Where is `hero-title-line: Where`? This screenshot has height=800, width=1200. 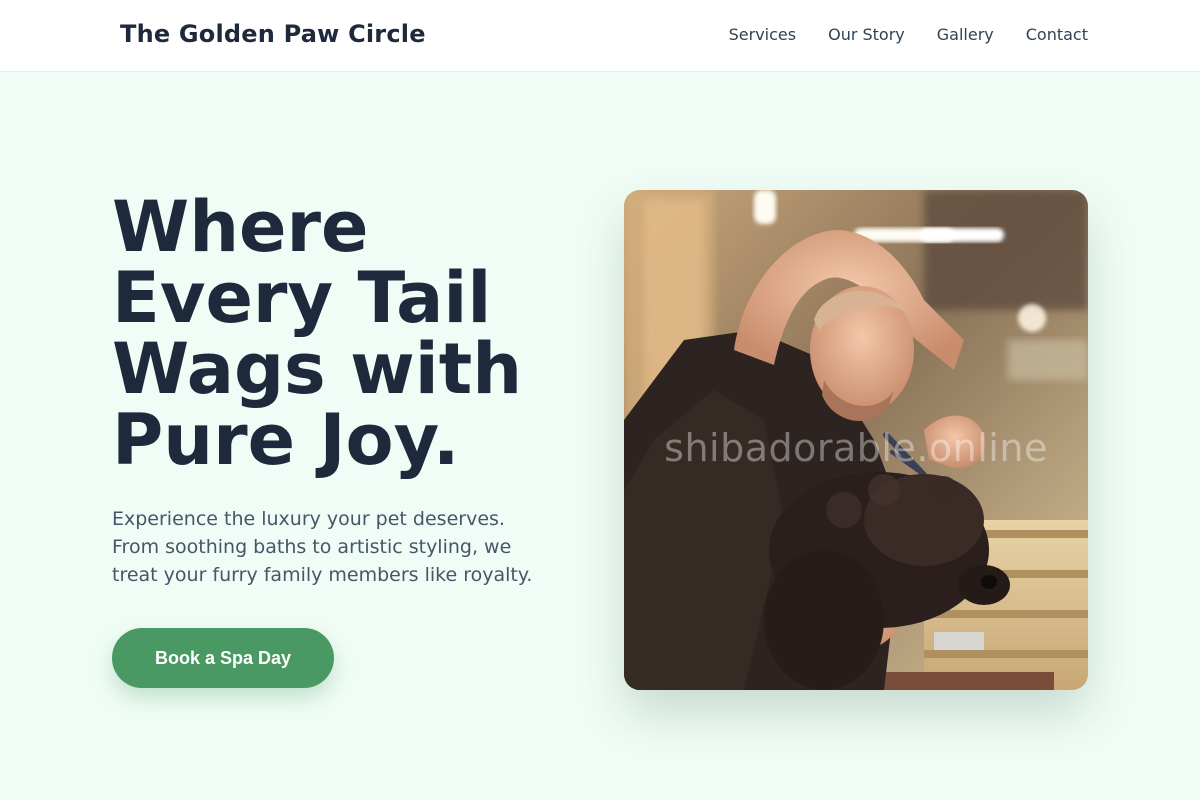
hero-title-line: Where is located at coordinates (240, 227).